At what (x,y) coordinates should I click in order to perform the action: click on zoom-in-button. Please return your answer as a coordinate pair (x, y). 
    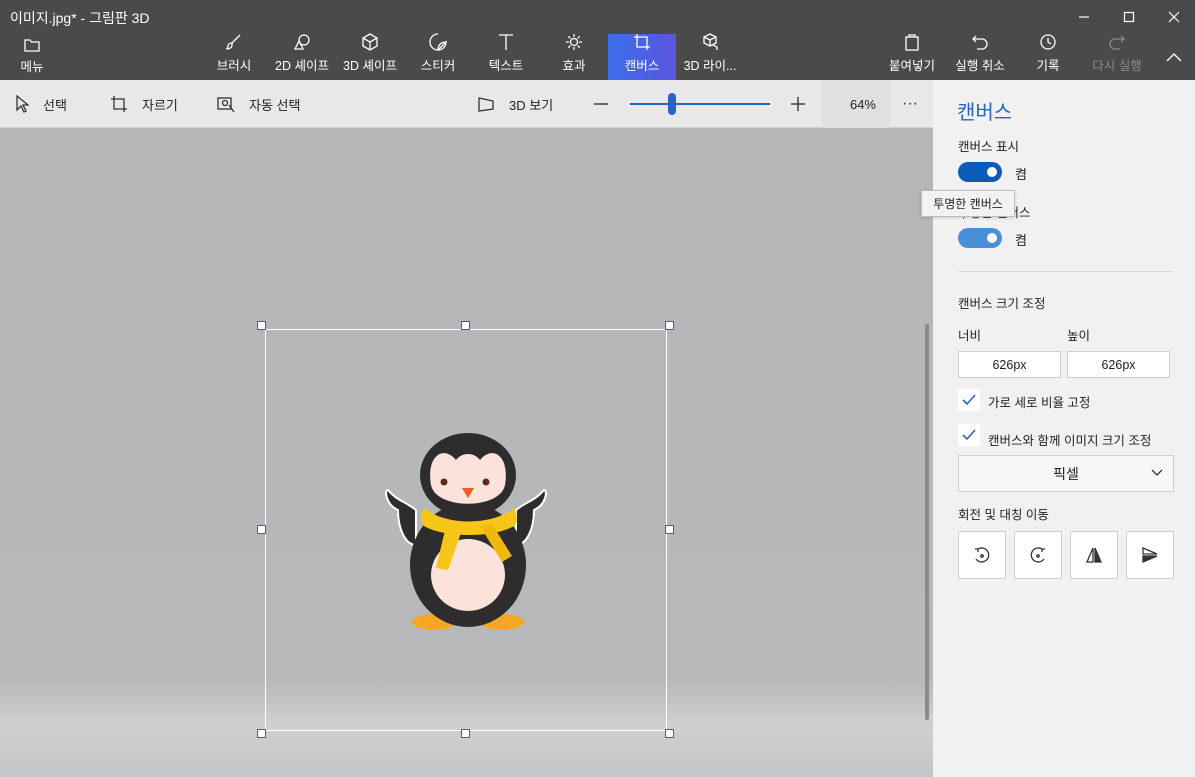
    Looking at the image, I should click on (798, 104).